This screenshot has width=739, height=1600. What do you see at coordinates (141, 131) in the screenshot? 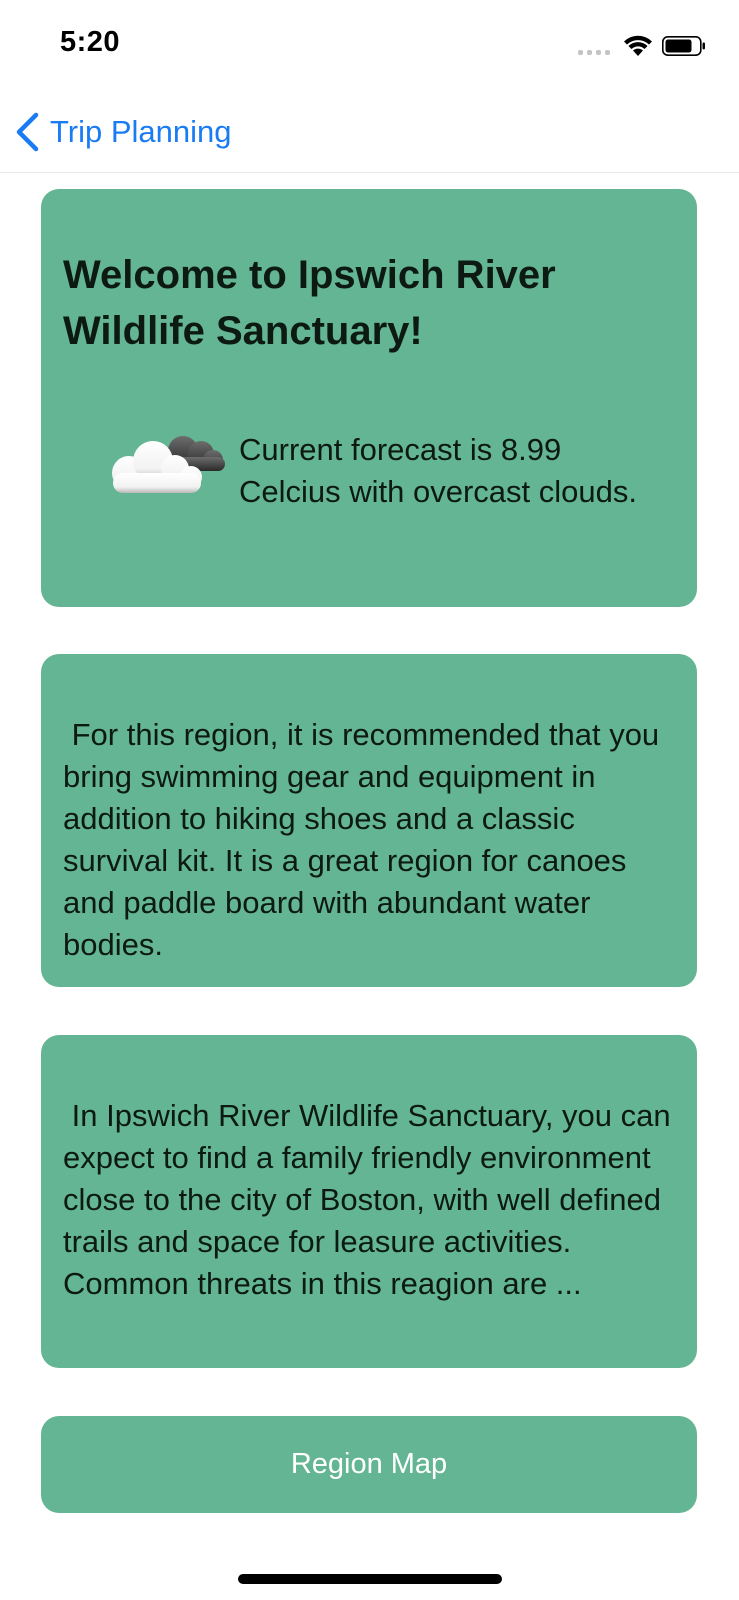
I see `back-button-label: Trip Planning` at bounding box center [141, 131].